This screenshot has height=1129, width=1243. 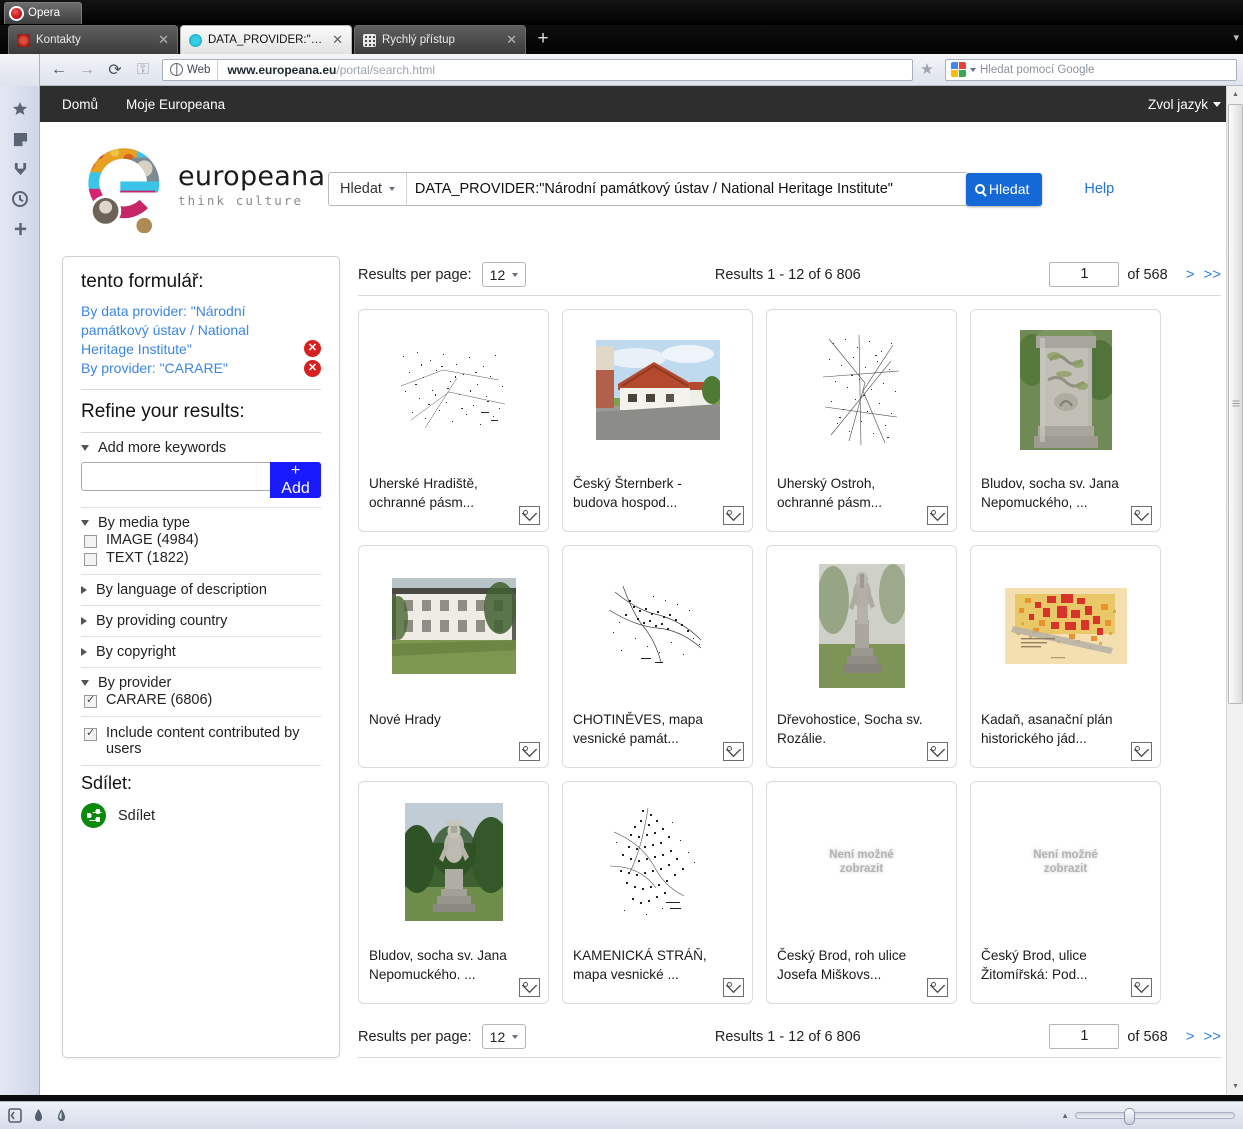 I want to click on facet-toggle-media-type: By media type, so click(x=201, y=523).